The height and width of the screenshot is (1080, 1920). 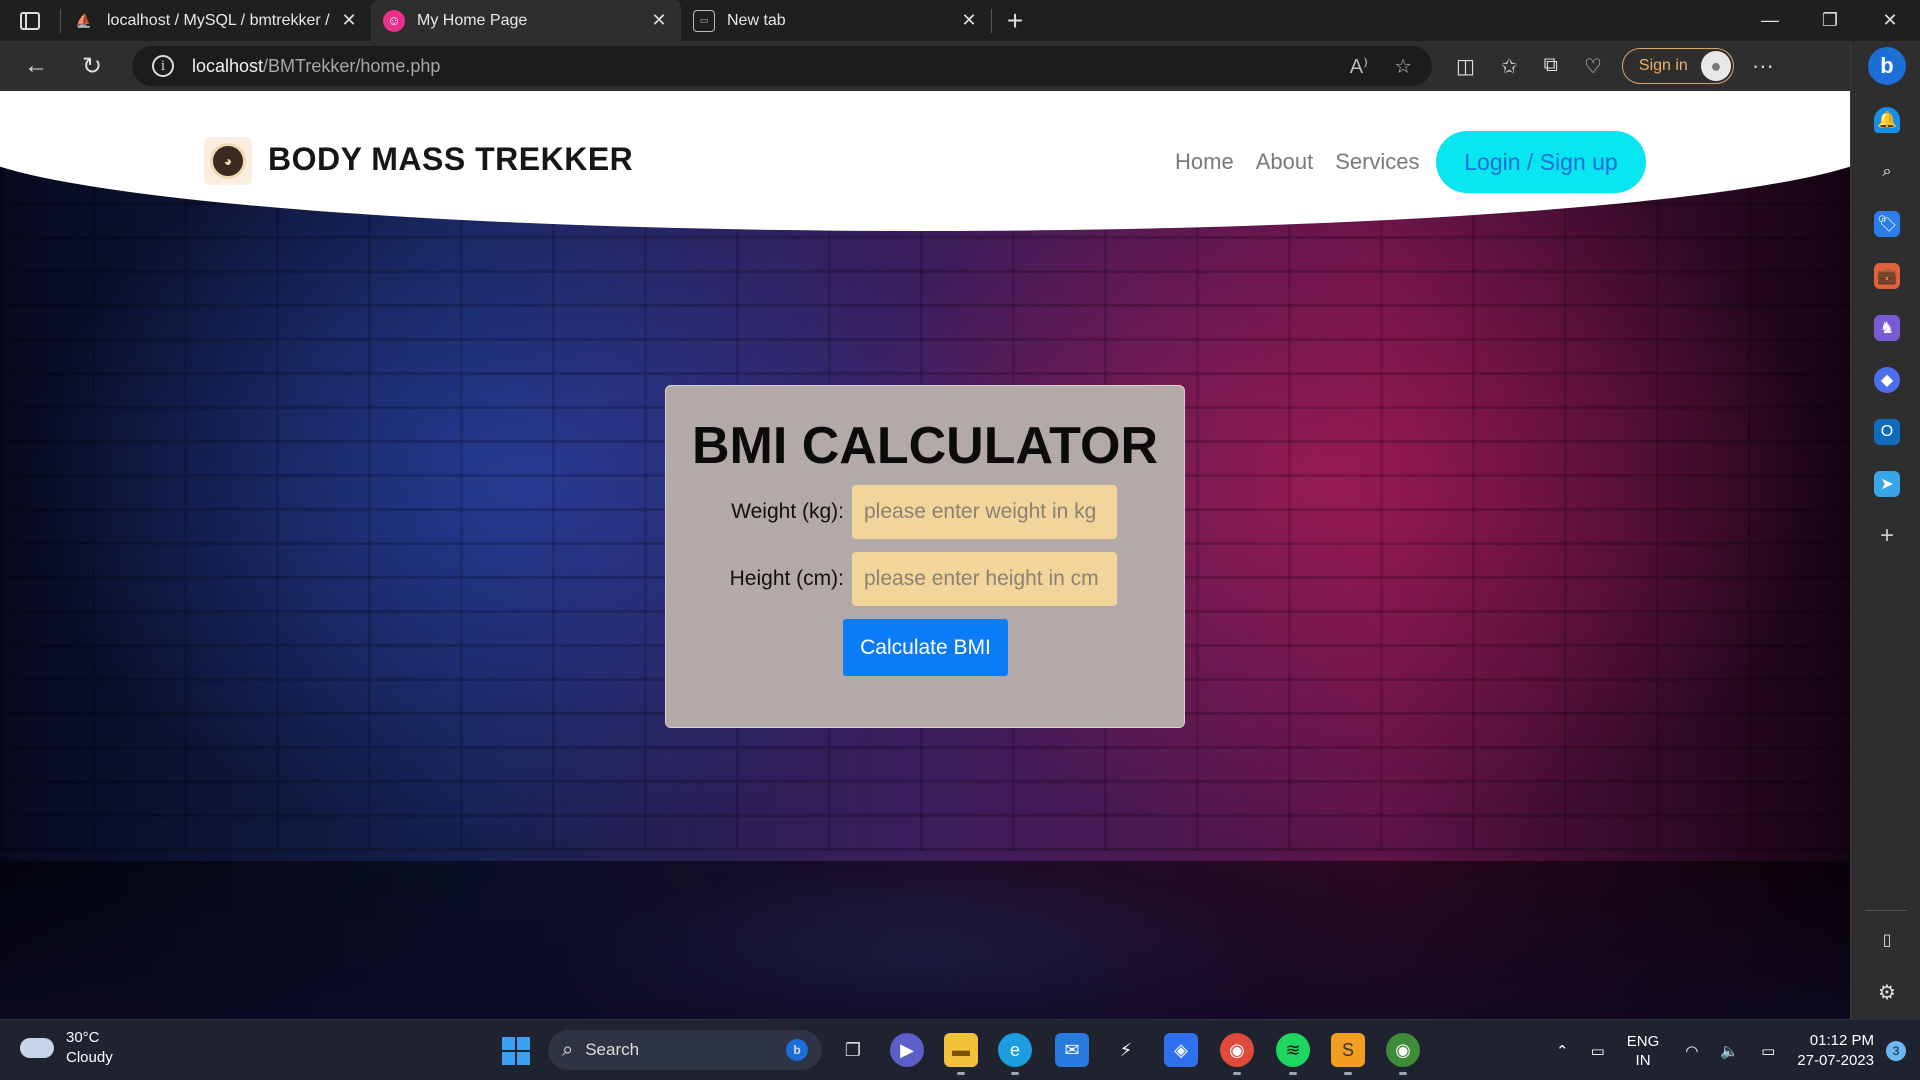 I want to click on tab-title: localhost / MySQL / bmtrekker /, so click(x=218, y=20).